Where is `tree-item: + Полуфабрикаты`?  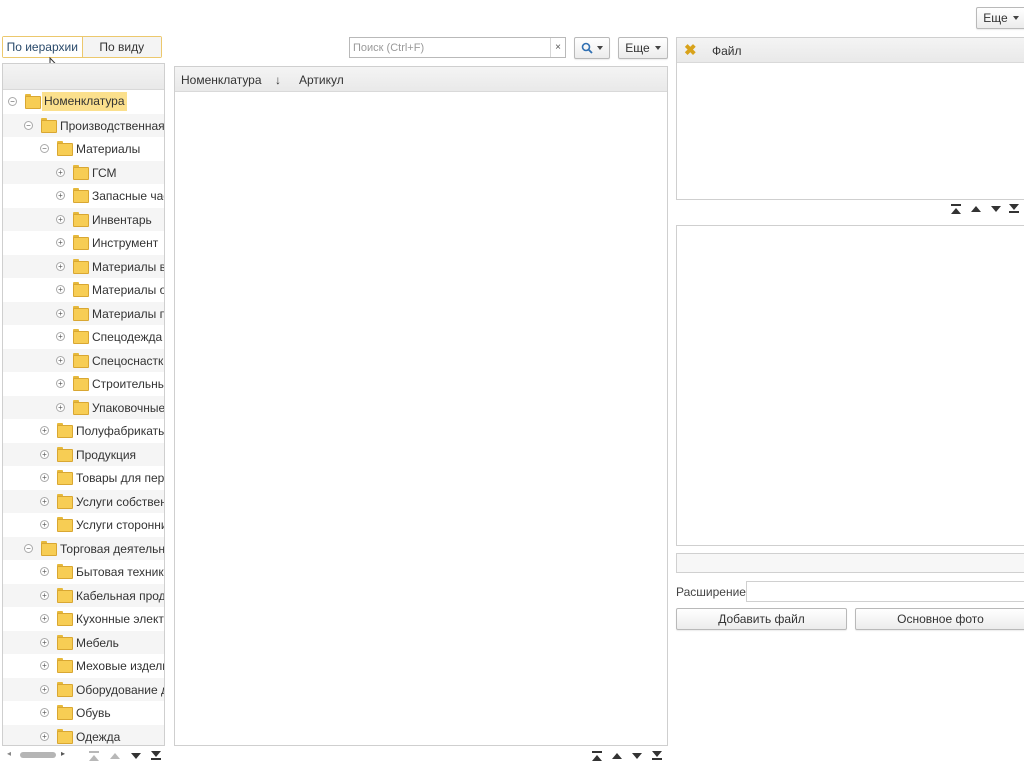 tree-item: + Полуфабрикаты is located at coordinates (83, 431).